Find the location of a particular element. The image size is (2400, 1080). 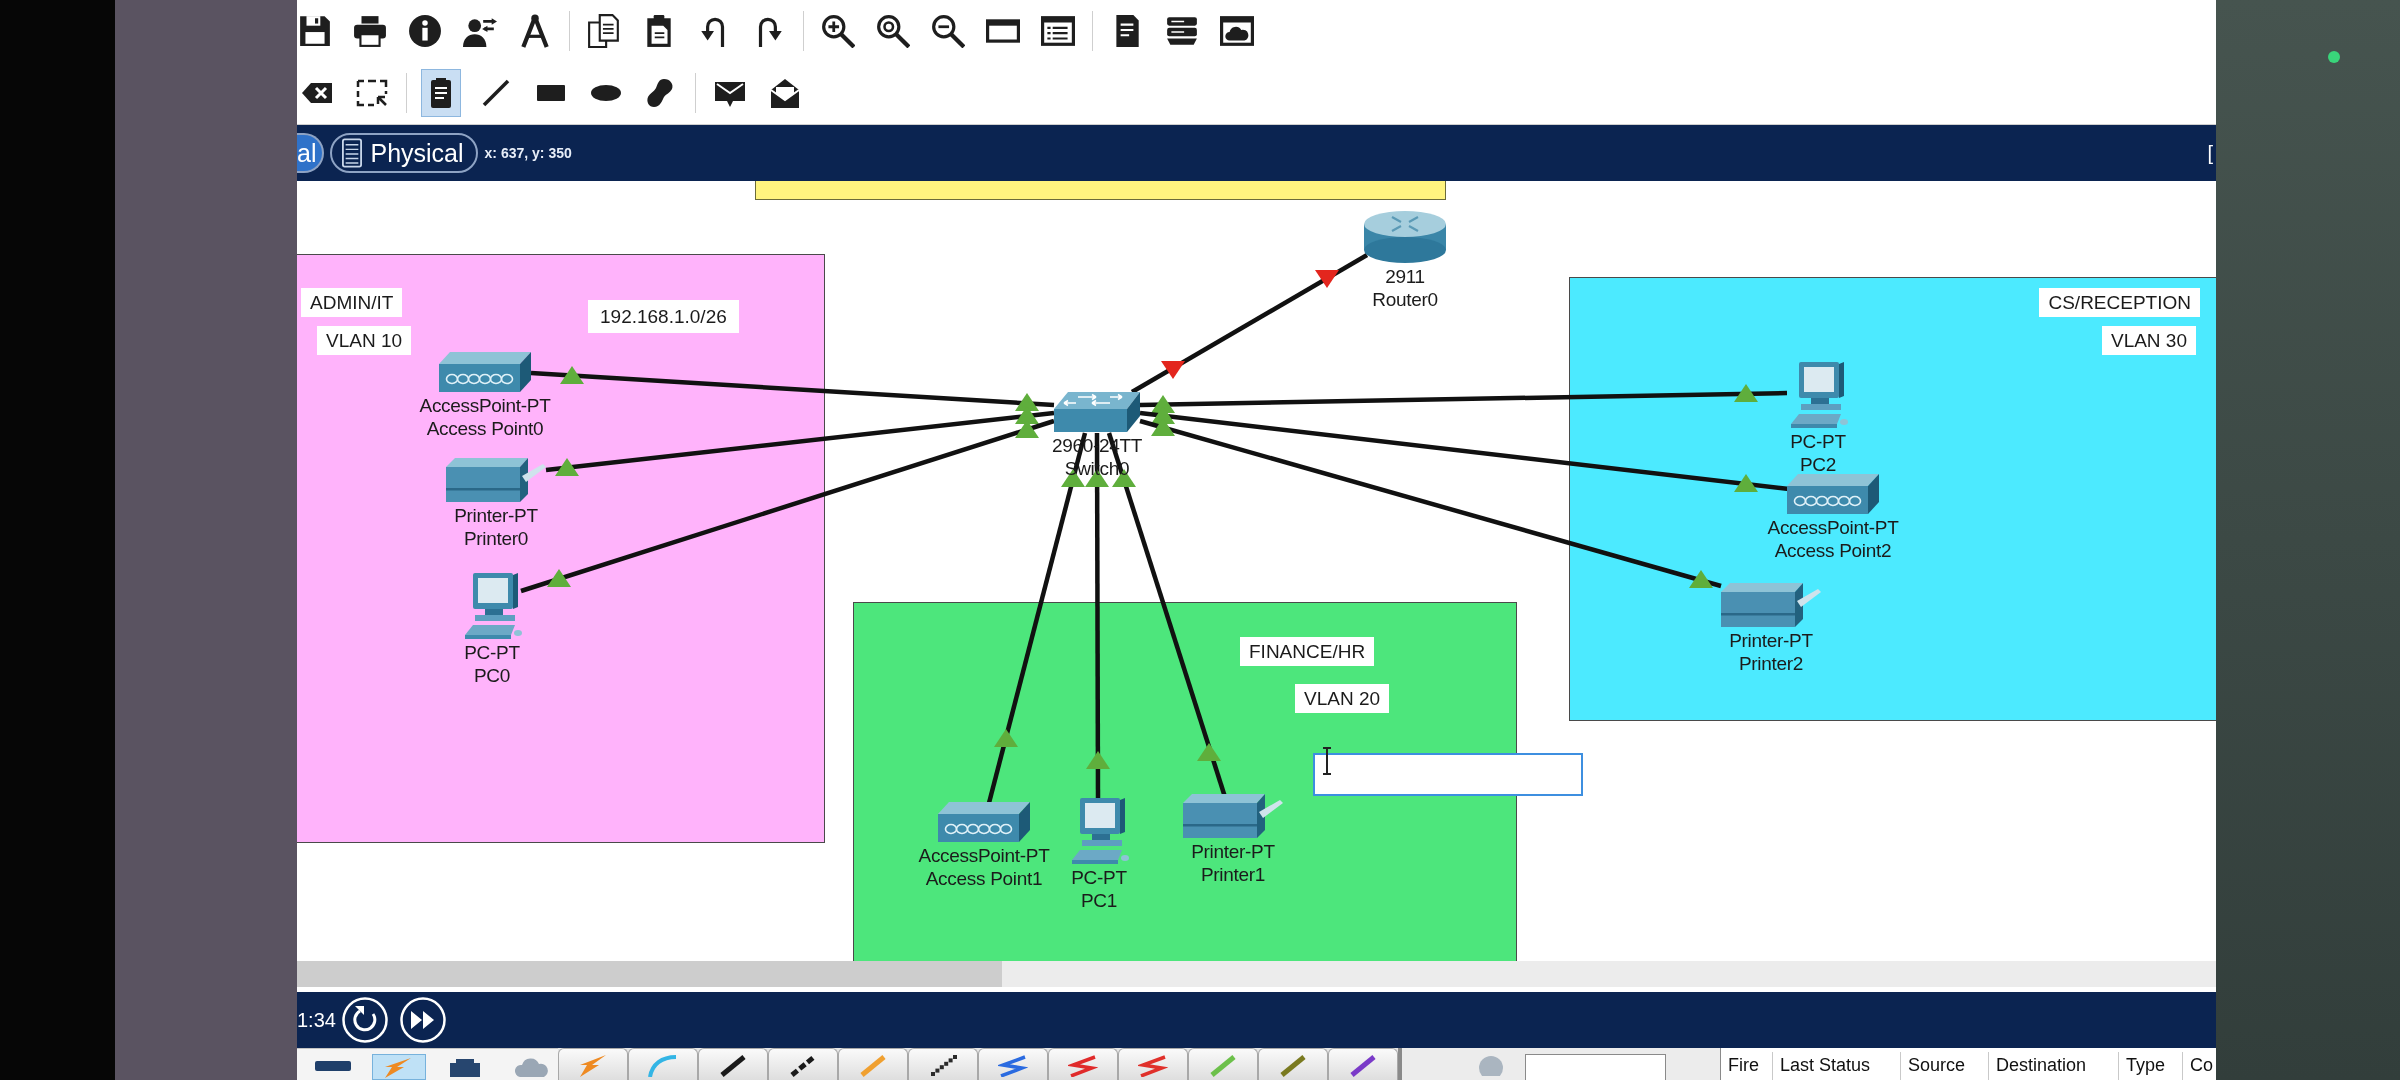

text-input-field is located at coordinates (1448, 774).